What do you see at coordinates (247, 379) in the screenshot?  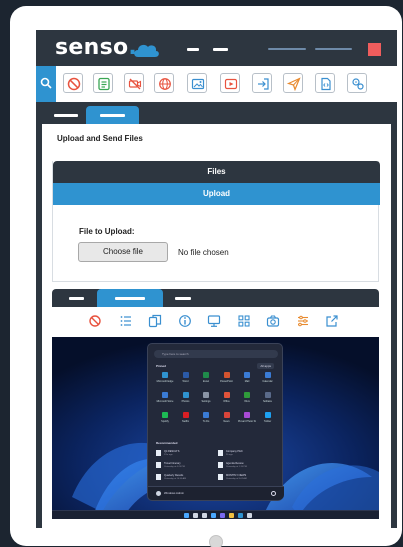 I see `pinned-app: Mail` at bounding box center [247, 379].